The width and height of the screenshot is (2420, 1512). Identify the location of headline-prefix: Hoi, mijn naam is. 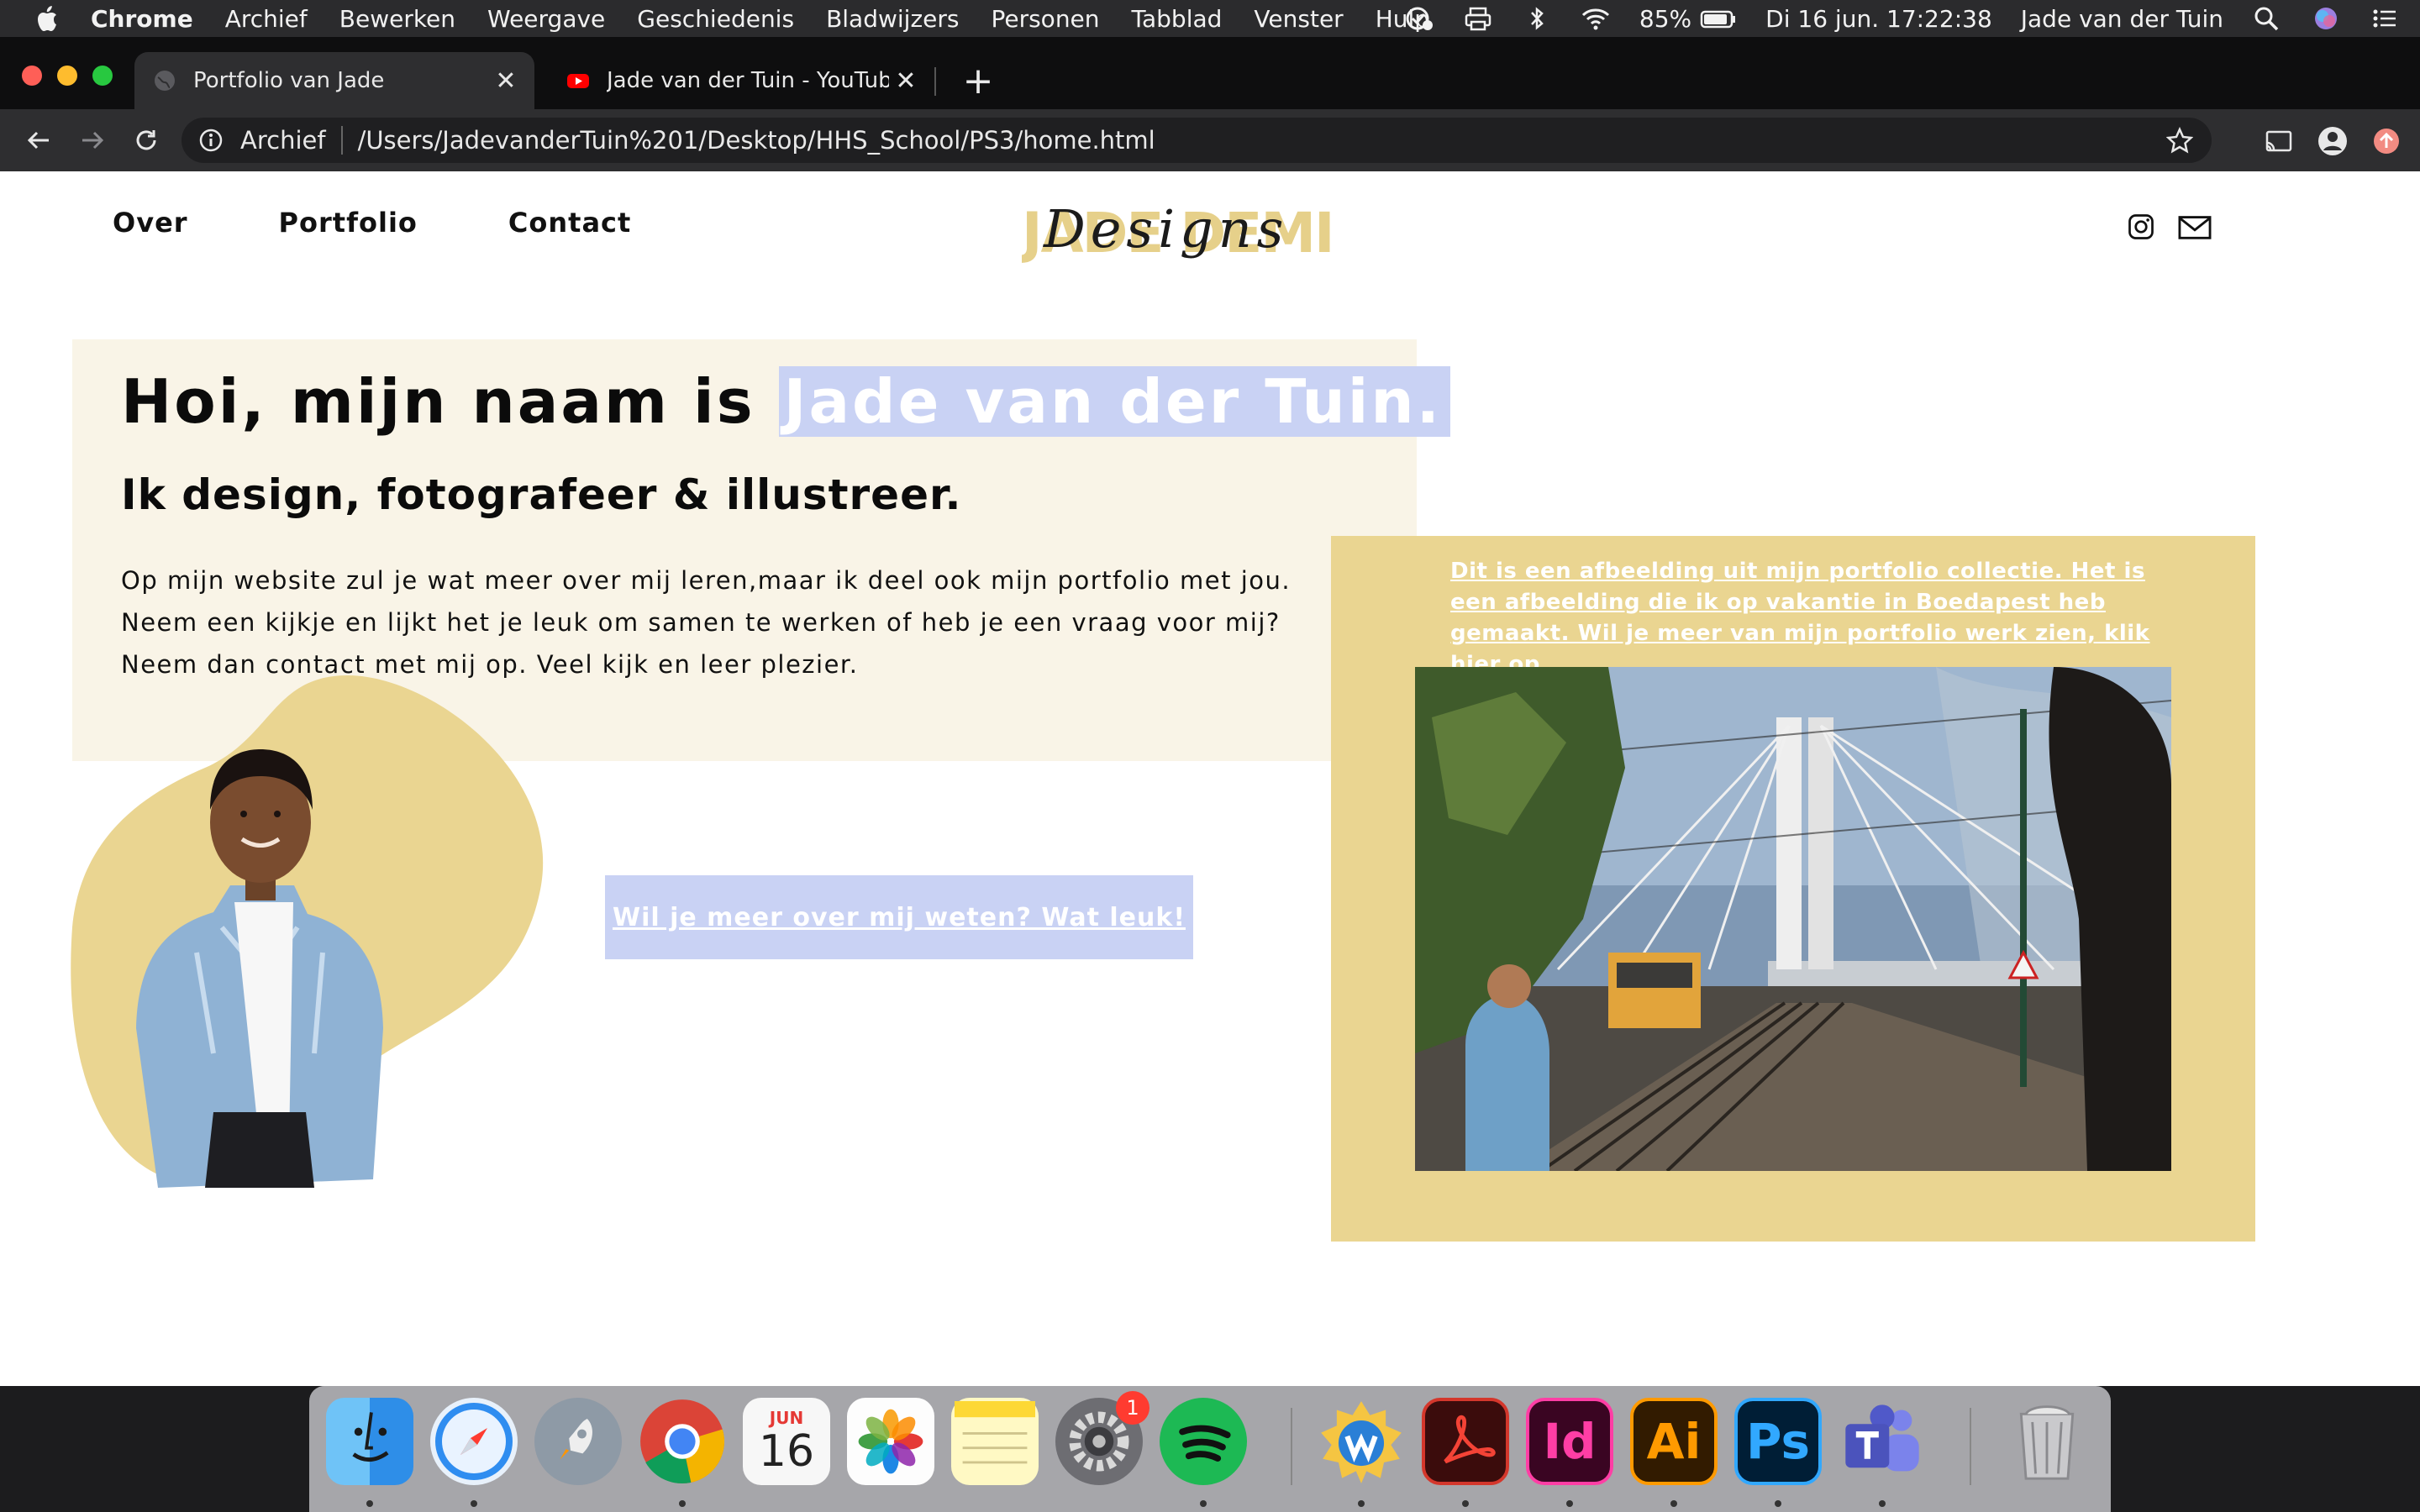
(438, 401).